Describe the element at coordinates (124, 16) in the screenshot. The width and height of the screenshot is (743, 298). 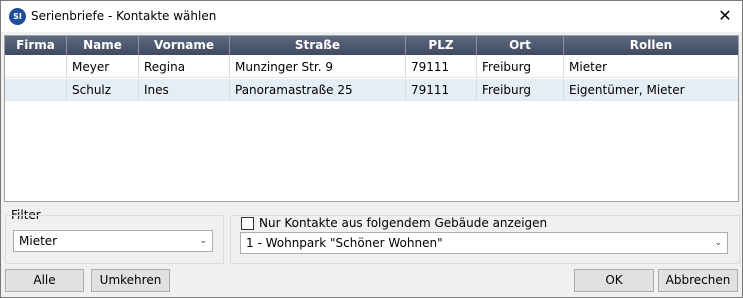
I see `window-title: Serienbriefe - Kontakte wählen` at that location.